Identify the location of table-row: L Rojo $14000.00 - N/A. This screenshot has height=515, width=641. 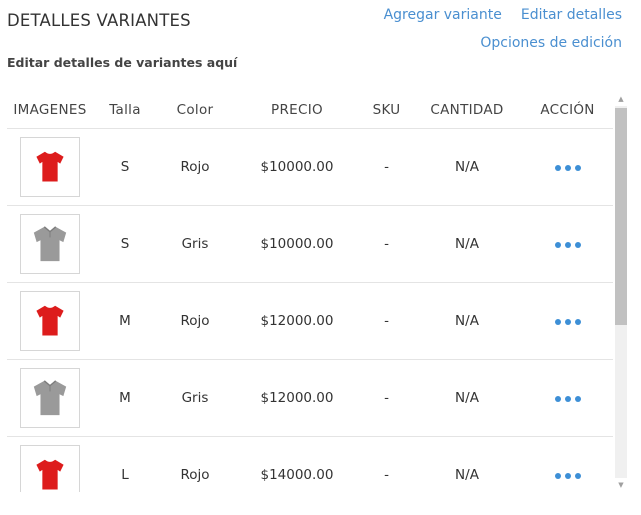
(310, 464).